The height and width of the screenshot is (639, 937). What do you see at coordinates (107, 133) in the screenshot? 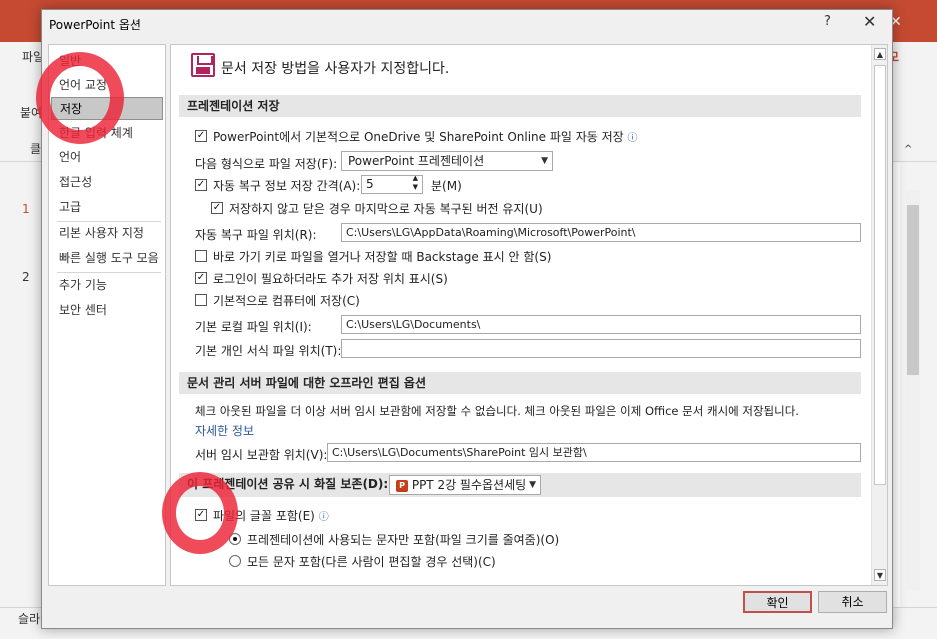
I see `nav-item-korean-input: 한글 입력 체계` at bounding box center [107, 133].